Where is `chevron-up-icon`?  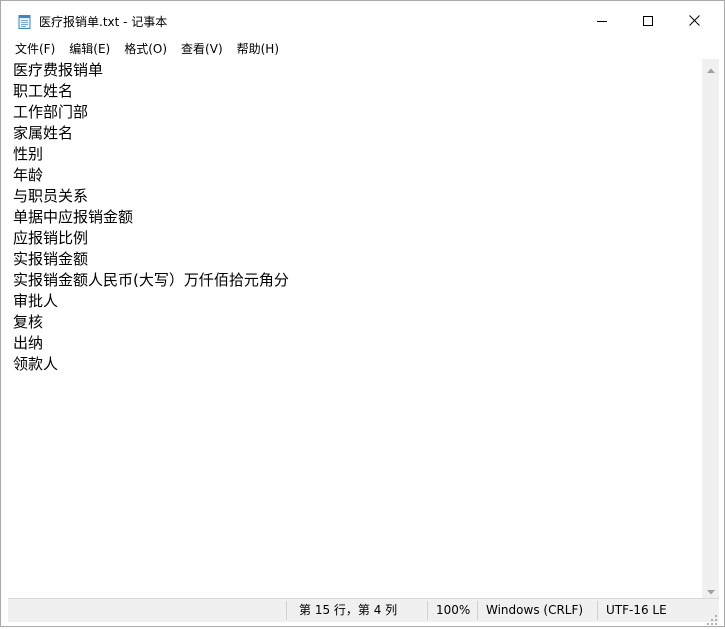
chevron-up-icon is located at coordinates (710, 67).